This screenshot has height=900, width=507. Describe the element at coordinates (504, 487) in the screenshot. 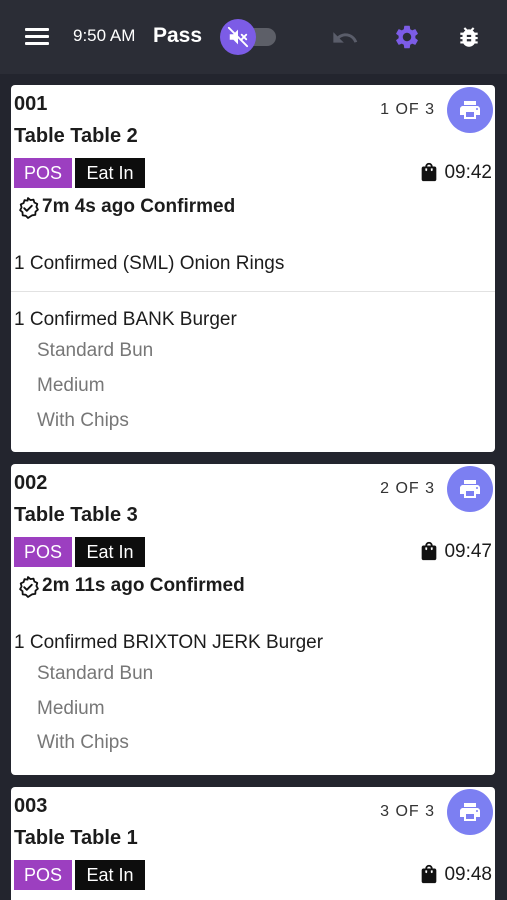

I see `scrollbar-track` at that location.